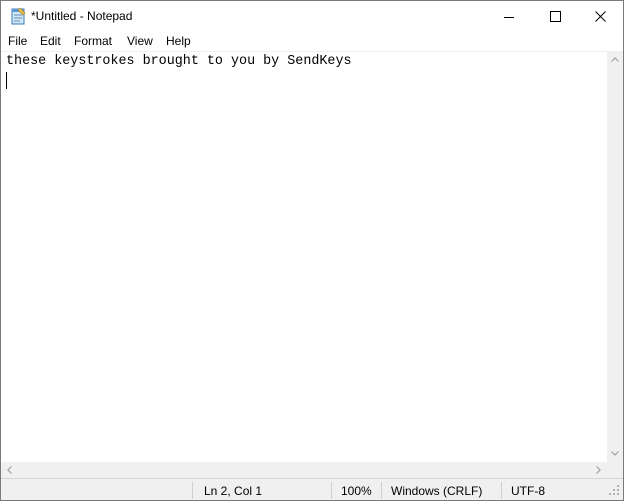 The image size is (624, 501). Describe the element at coordinates (82, 16) in the screenshot. I see `window-title: *Untitled - Notepad` at that location.